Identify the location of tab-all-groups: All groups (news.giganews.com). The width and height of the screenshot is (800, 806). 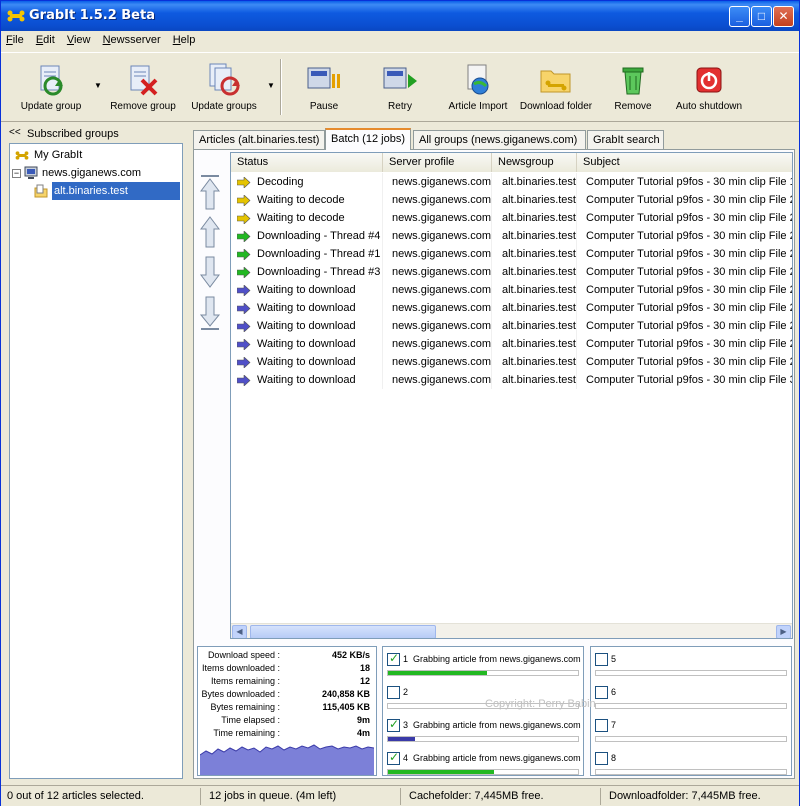
(499, 139).